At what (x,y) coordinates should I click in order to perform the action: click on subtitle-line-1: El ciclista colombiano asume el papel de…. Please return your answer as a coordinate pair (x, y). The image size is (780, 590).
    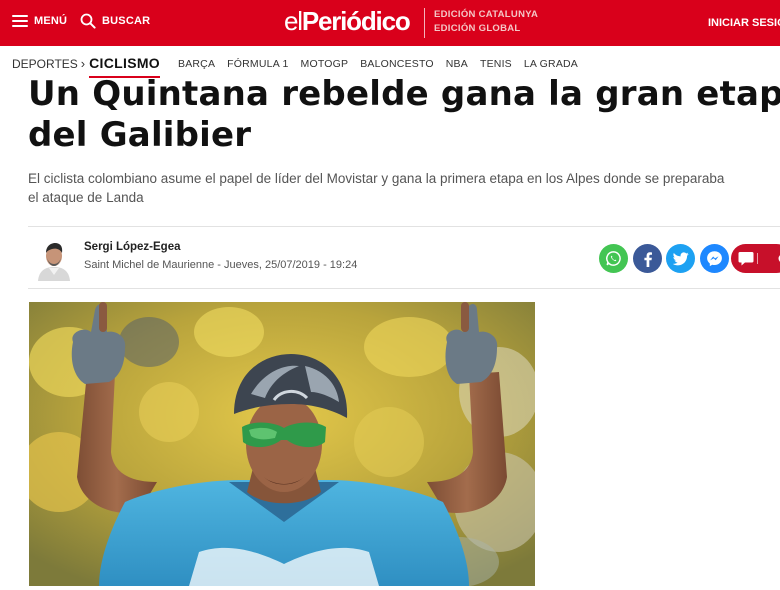
    Looking at the image, I should click on (376, 178).